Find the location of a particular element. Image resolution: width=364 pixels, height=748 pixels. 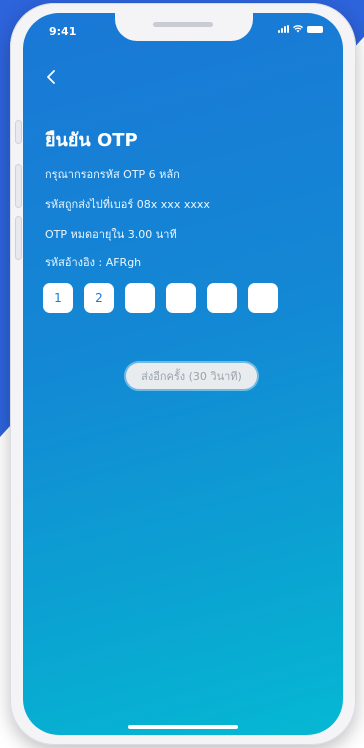

battery-icon is located at coordinates (315, 29).